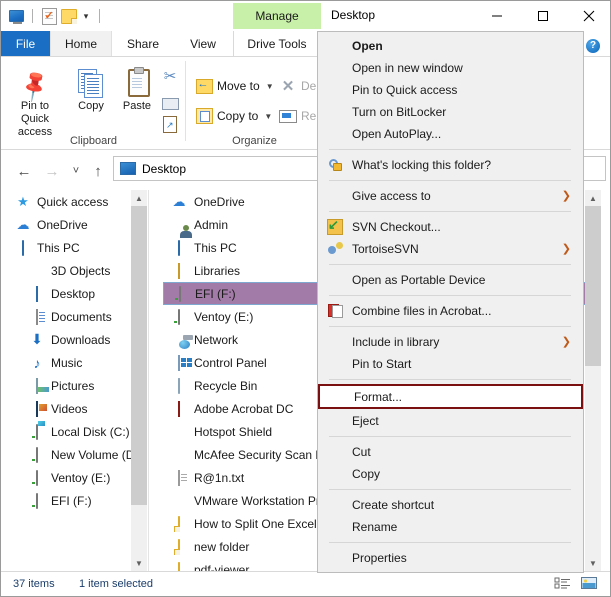 The height and width of the screenshot is (597, 611). Describe the element at coordinates (268, 116) in the screenshot. I see `chevron-down-icon-2: ▼` at that location.